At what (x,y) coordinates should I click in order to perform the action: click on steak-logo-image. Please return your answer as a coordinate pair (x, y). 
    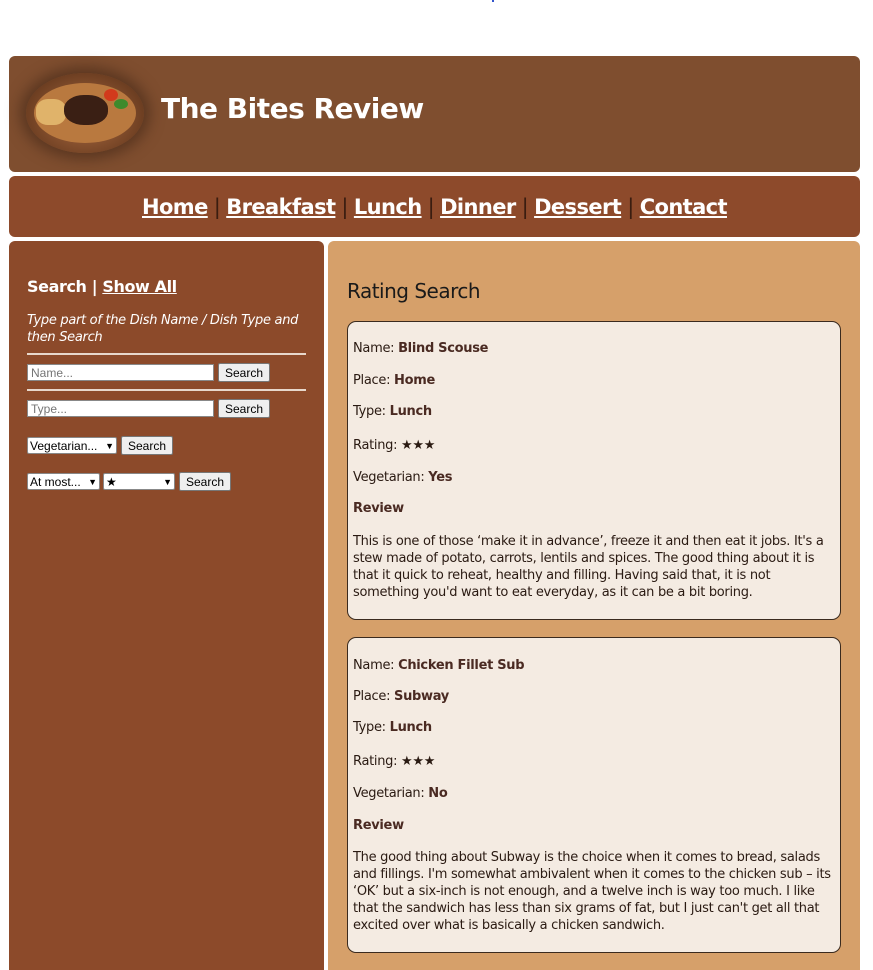
    Looking at the image, I should click on (85, 113).